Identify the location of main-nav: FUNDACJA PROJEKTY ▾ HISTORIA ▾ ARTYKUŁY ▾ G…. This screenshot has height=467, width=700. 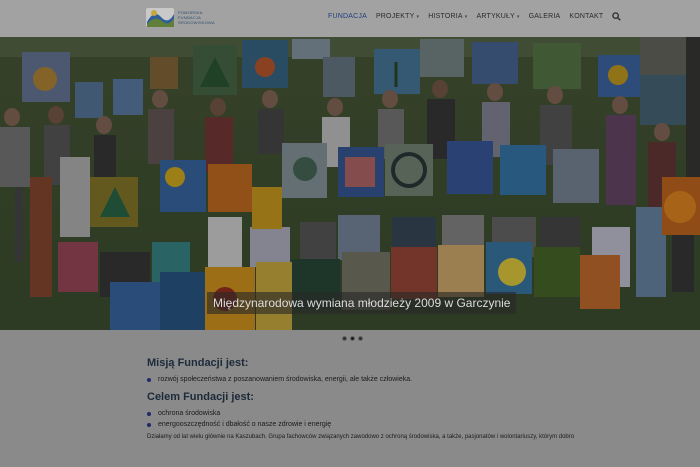
(475, 16).